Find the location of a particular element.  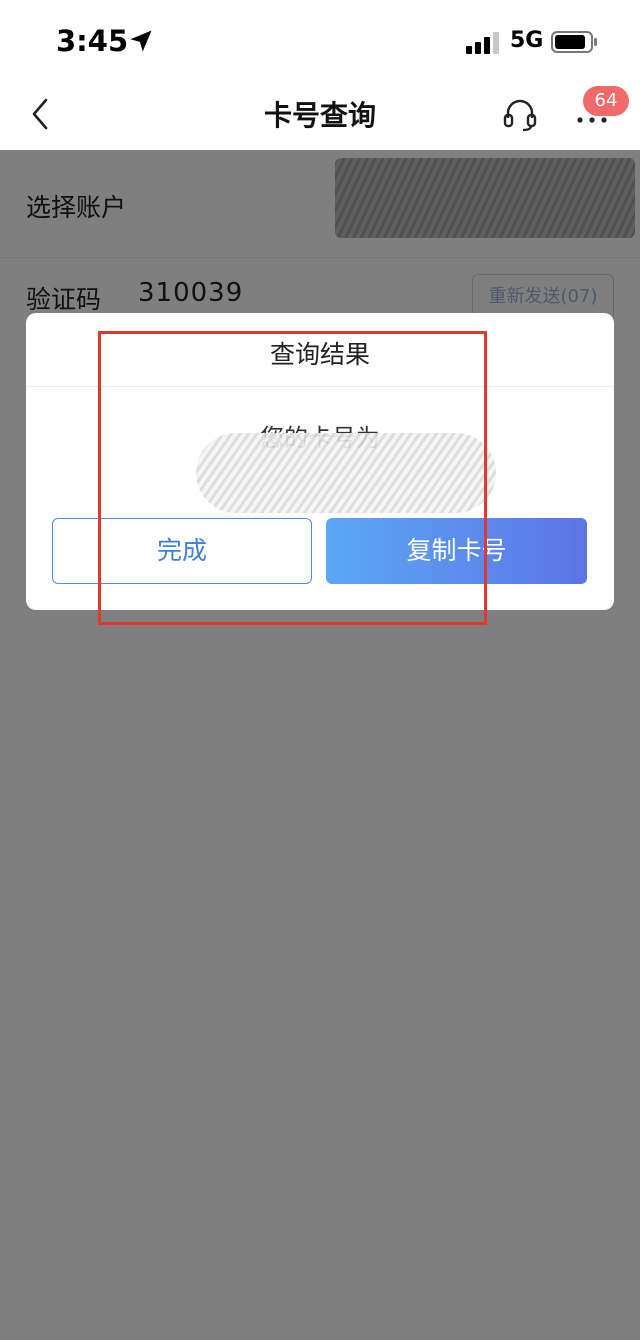

annotation-highlight-box is located at coordinates (292, 478).